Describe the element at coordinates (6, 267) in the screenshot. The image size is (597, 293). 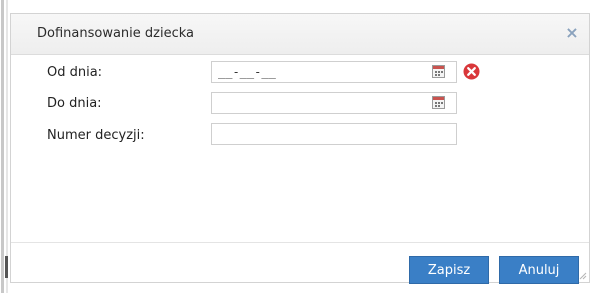
I see `left-edge-mark` at that location.